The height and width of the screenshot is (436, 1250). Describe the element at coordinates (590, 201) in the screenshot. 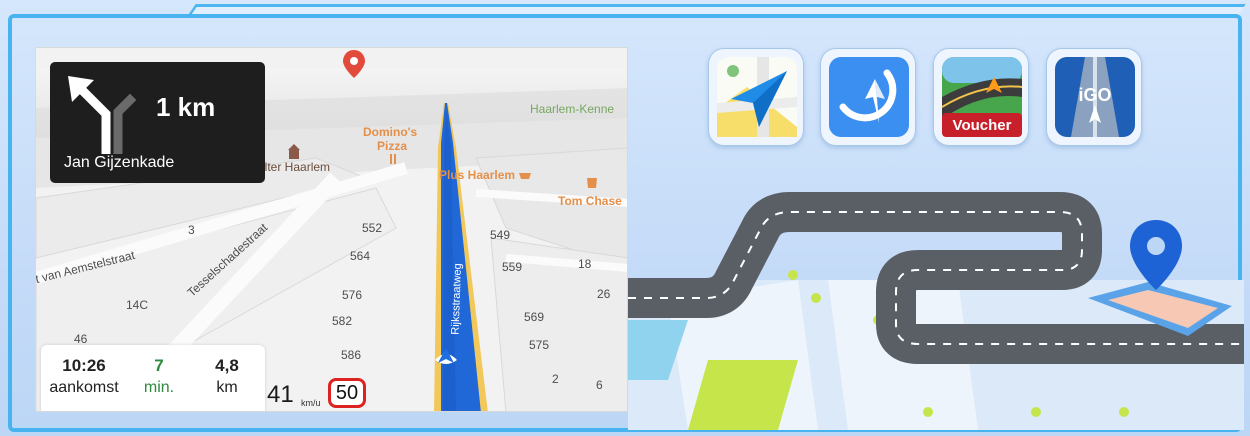

I see `poi-tom-chase: Tom Chase` at that location.